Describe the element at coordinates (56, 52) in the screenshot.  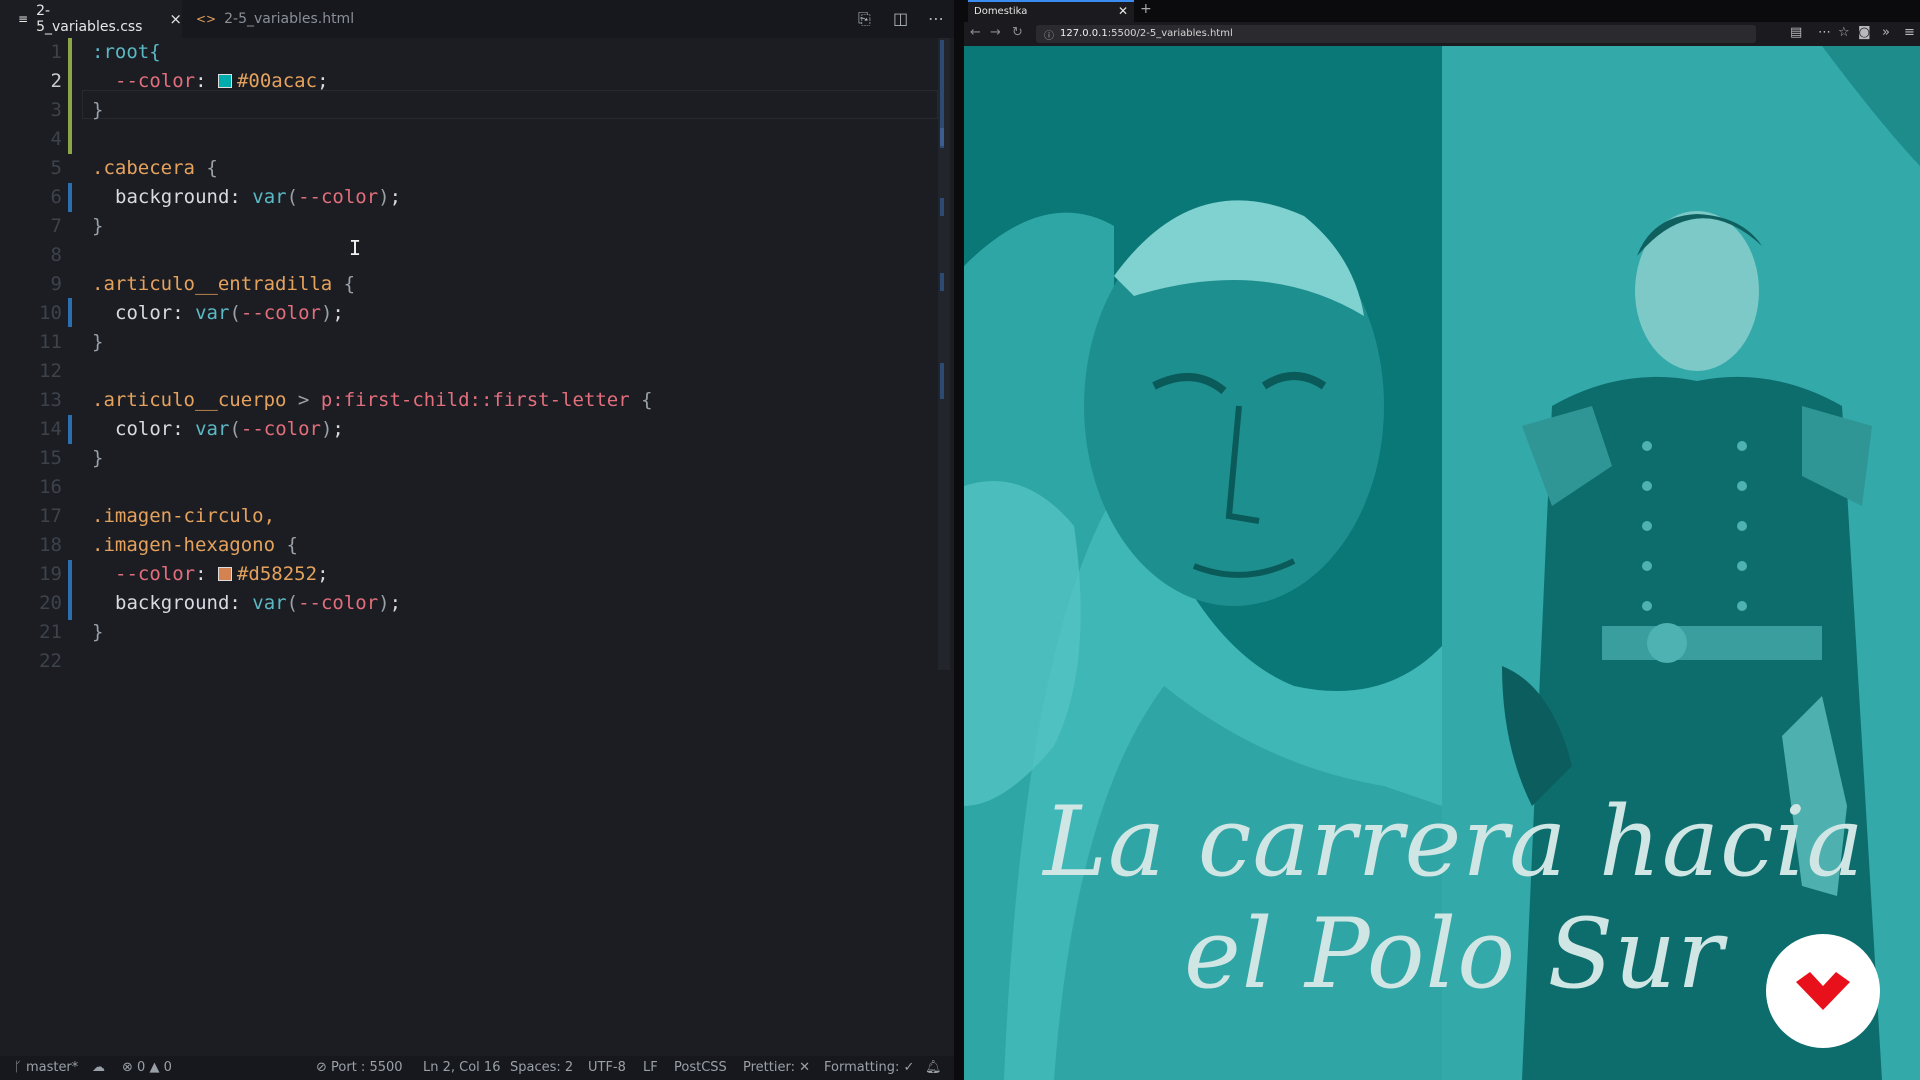
I see `line-number: 1` at that location.